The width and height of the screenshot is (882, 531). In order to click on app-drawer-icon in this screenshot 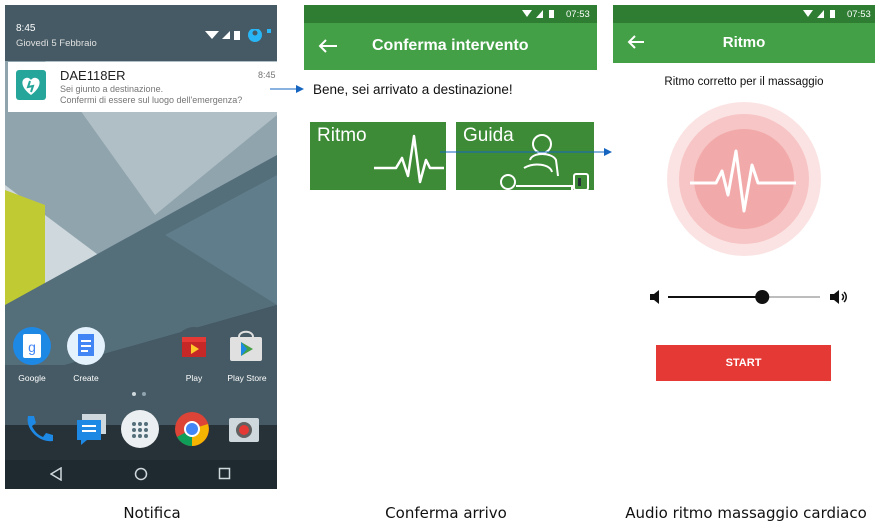, I will do `click(140, 429)`.